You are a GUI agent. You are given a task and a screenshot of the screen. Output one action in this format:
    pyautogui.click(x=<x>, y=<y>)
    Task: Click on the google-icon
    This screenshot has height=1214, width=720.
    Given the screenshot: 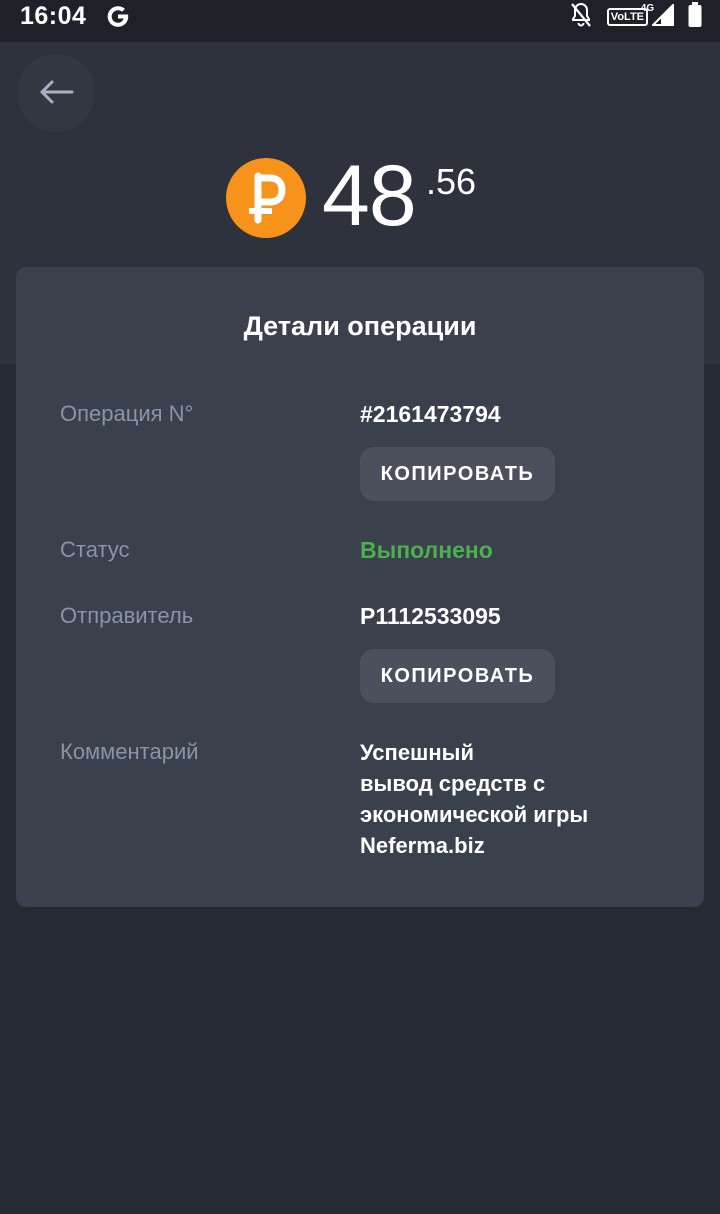 What is the action you would take?
    pyautogui.click(x=118, y=16)
    